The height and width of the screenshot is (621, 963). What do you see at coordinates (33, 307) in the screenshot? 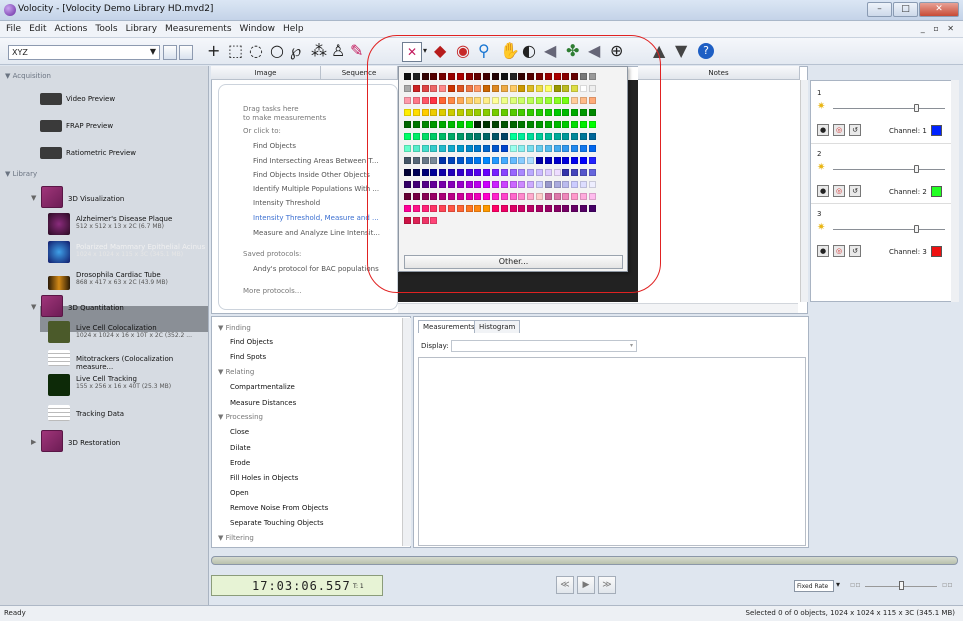
I see `expand-arrow-icon: ▼` at bounding box center [33, 307].